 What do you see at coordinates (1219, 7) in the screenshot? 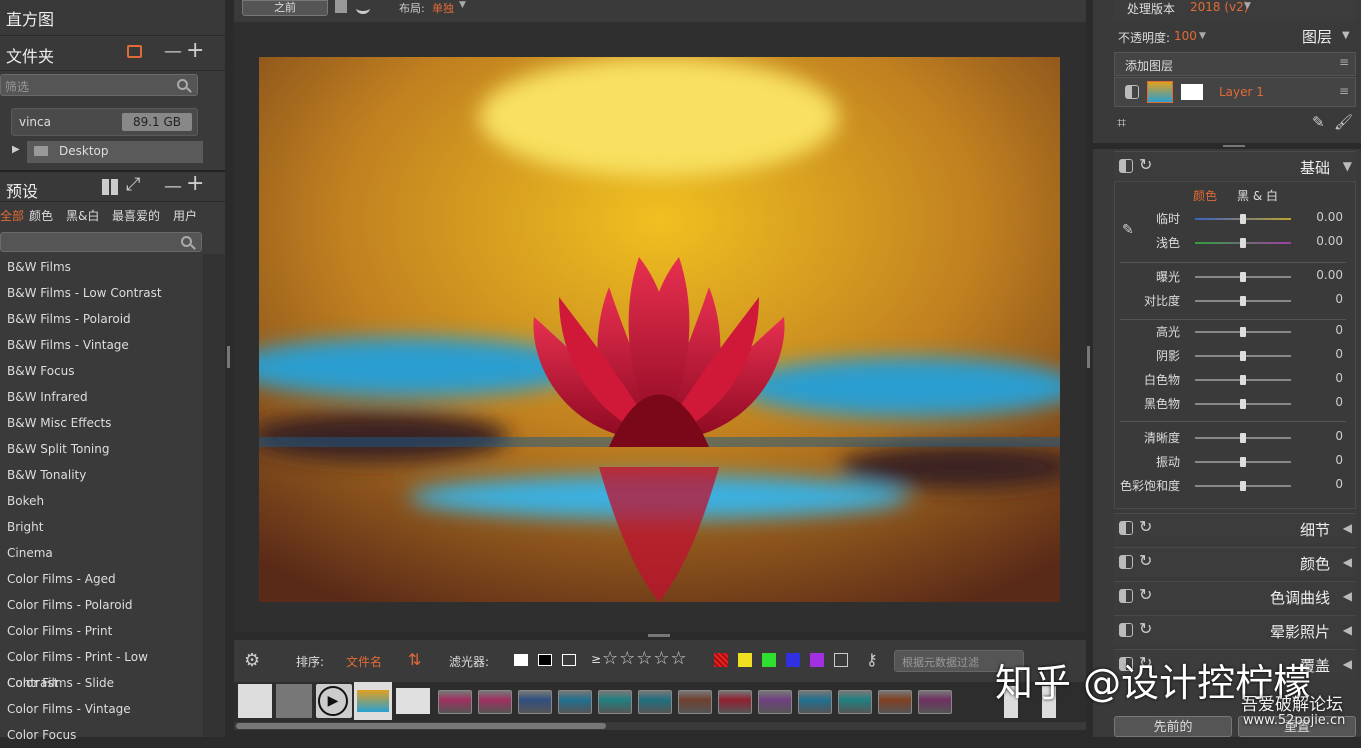
I see `version-dropdown: 2018 (v2)` at bounding box center [1219, 7].